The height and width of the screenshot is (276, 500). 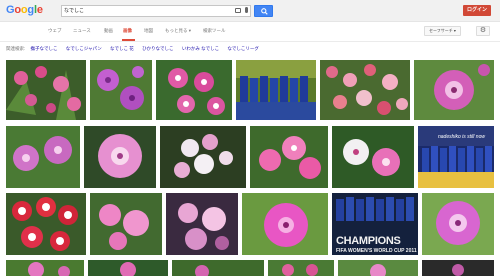 I want to click on tab-more: もっと見る ▾, so click(x=178, y=31).